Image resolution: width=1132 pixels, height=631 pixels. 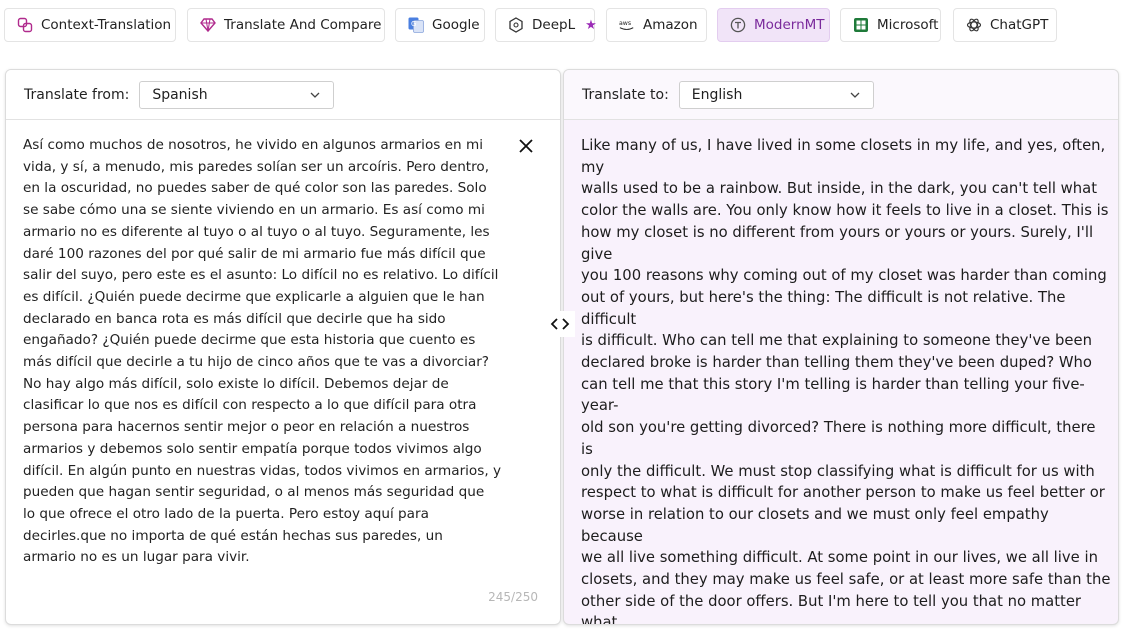 I want to click on svg-text: G, so click(x=413, y=24).